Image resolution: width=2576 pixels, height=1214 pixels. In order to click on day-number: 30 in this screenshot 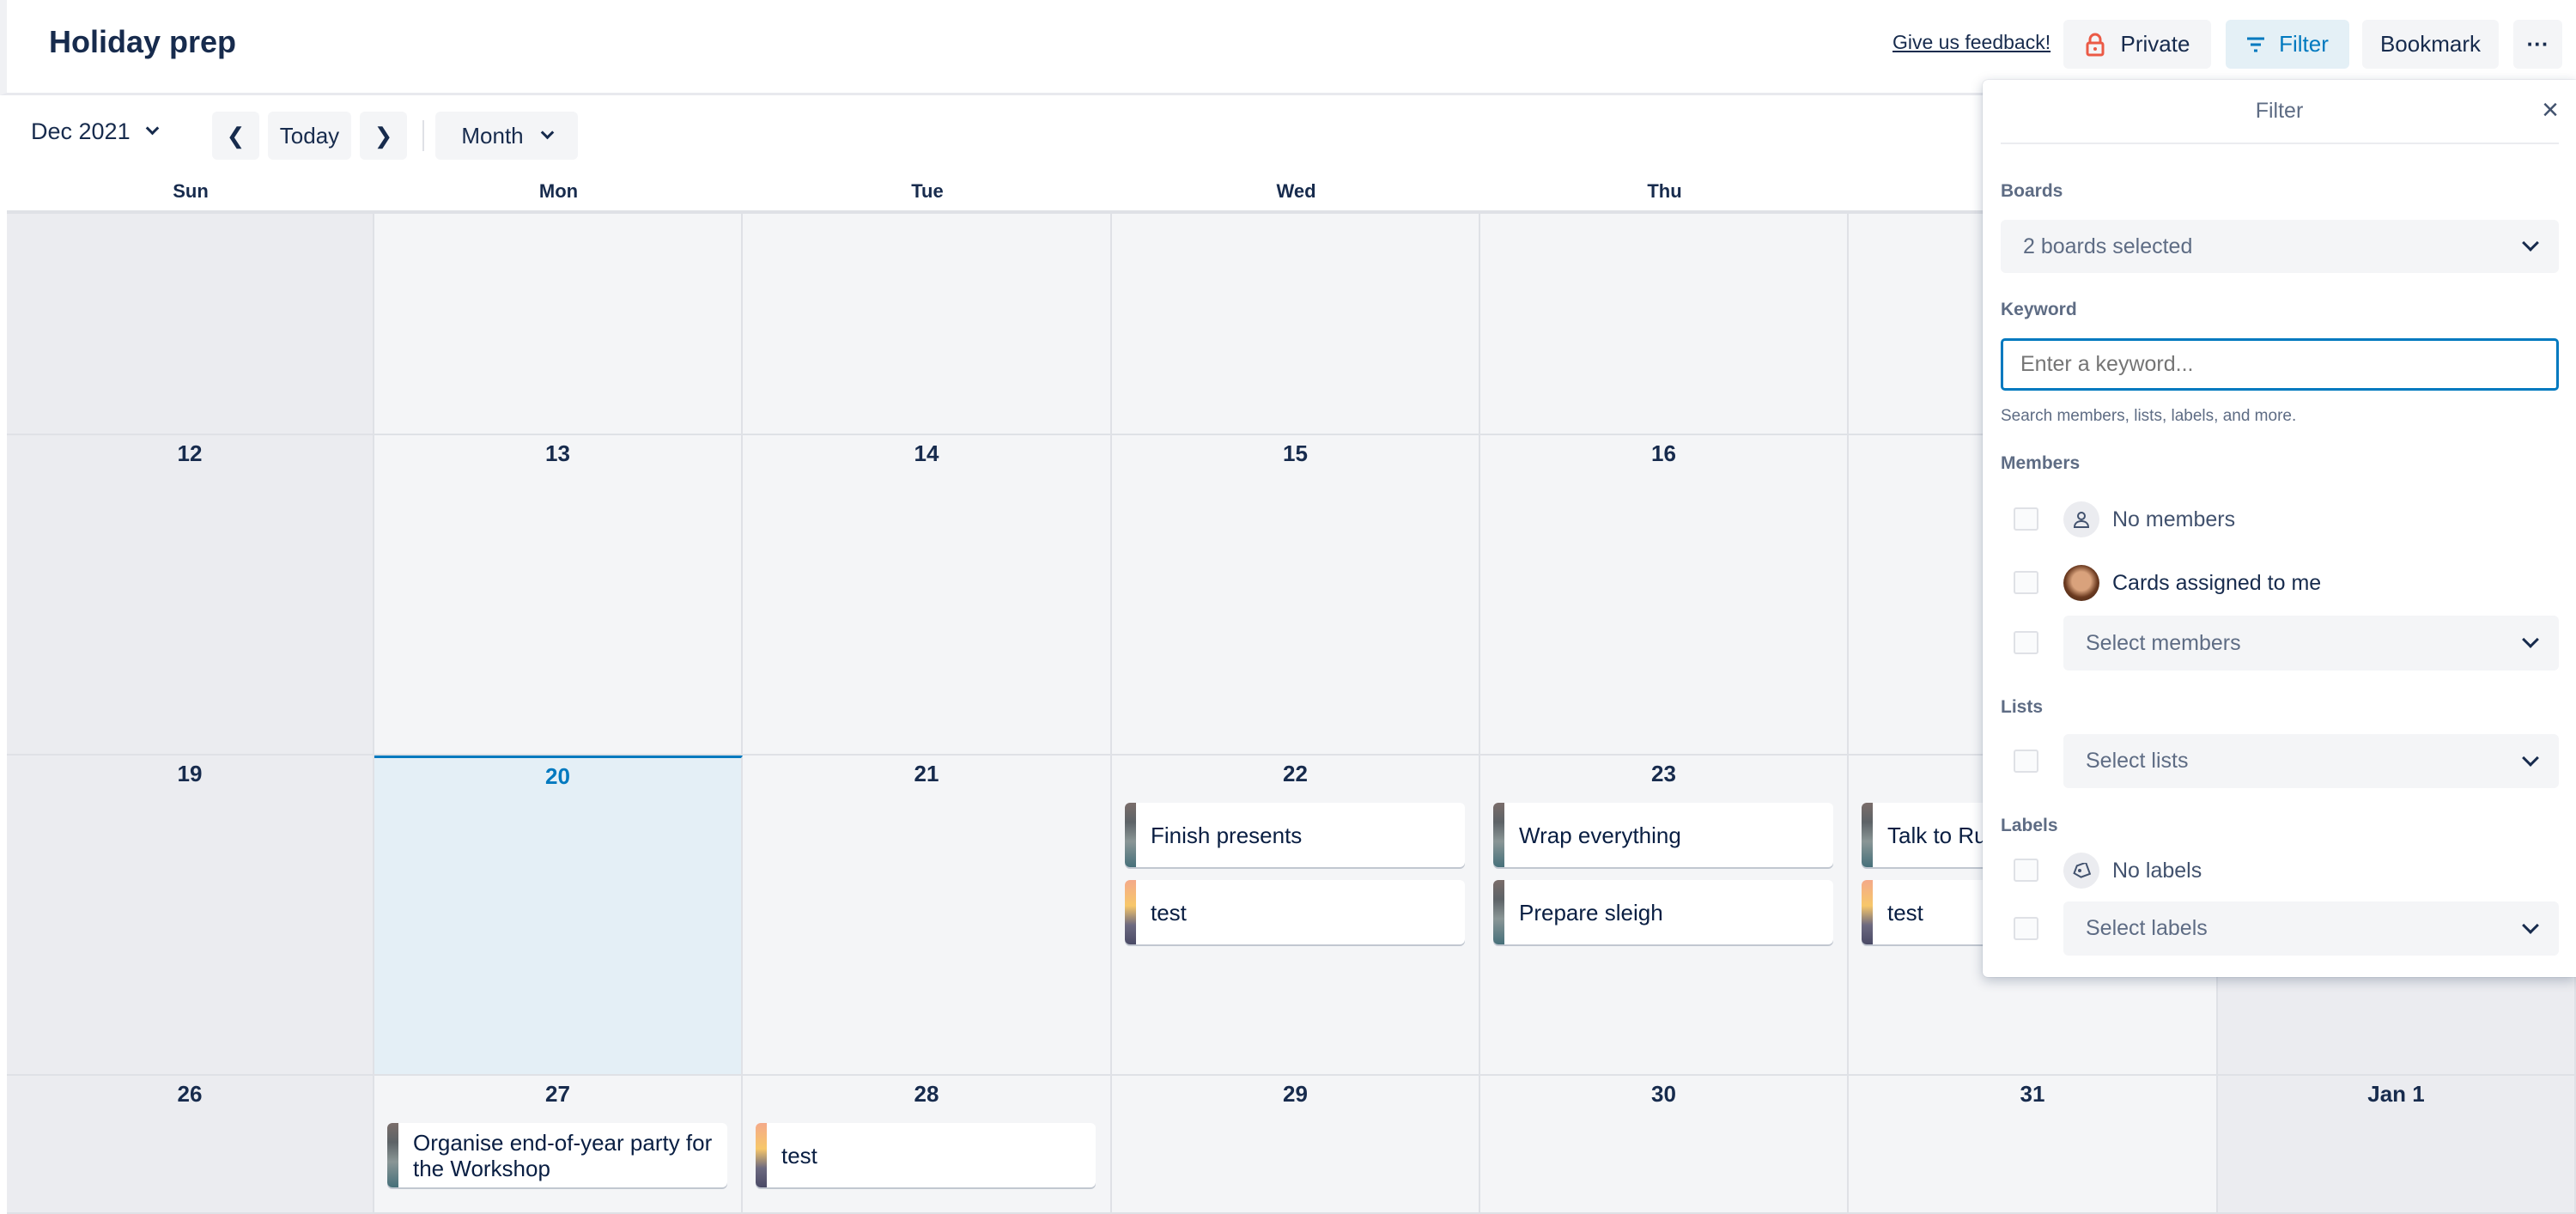, I will do `click(1664, 1094)`.